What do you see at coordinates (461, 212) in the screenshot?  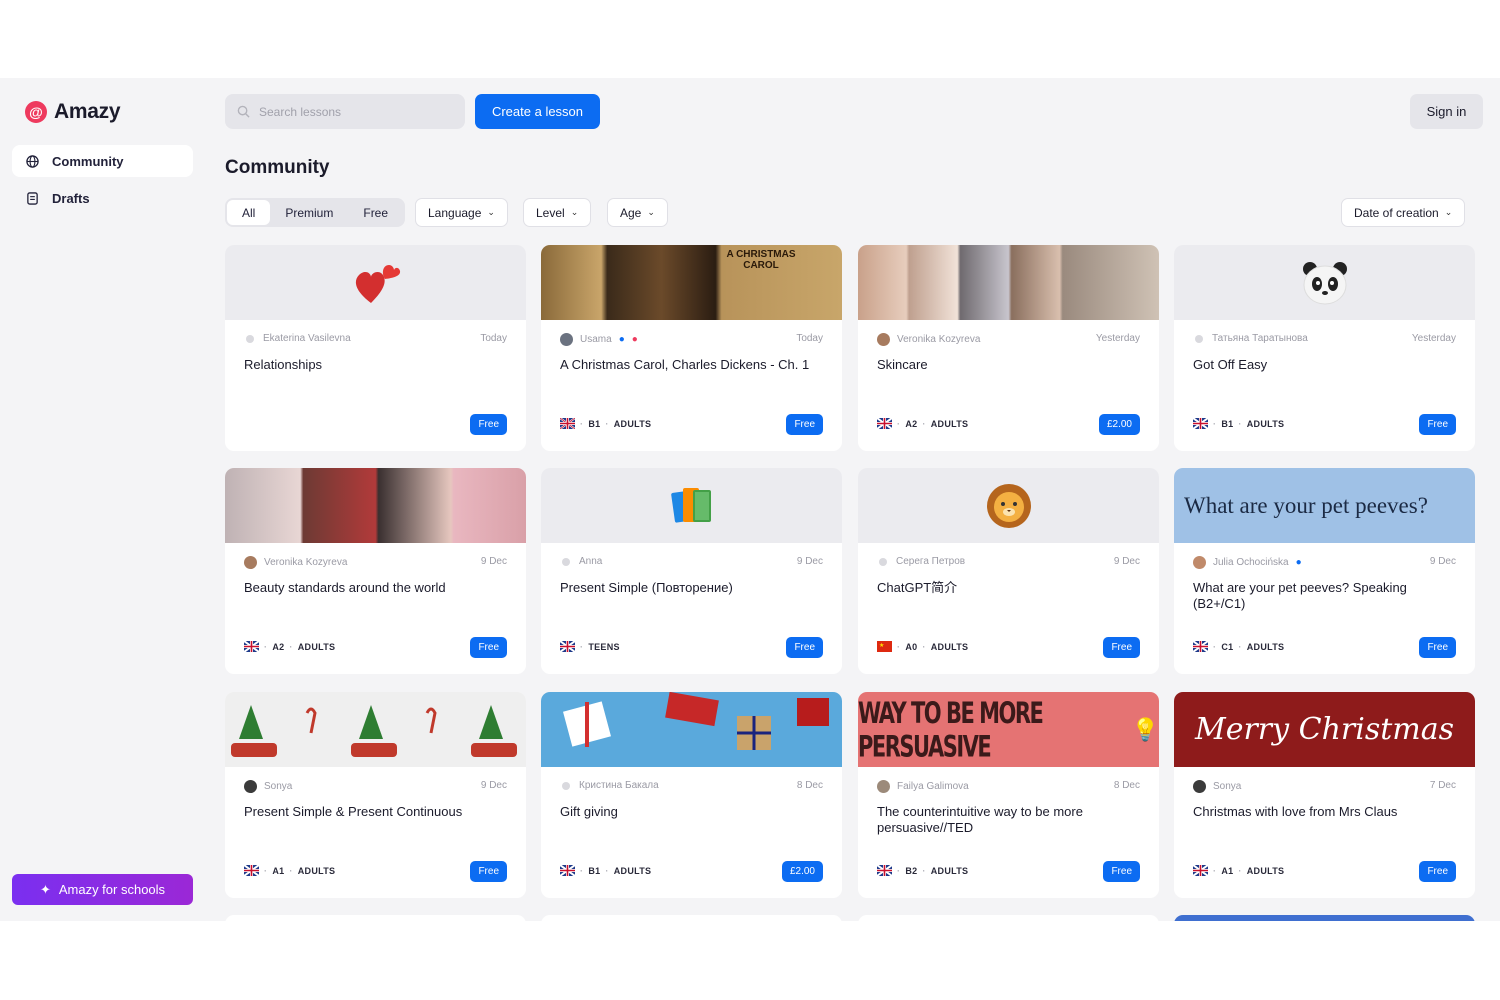 I see `language-dropdown: Language ⌄` at bounding box center [461, 212].